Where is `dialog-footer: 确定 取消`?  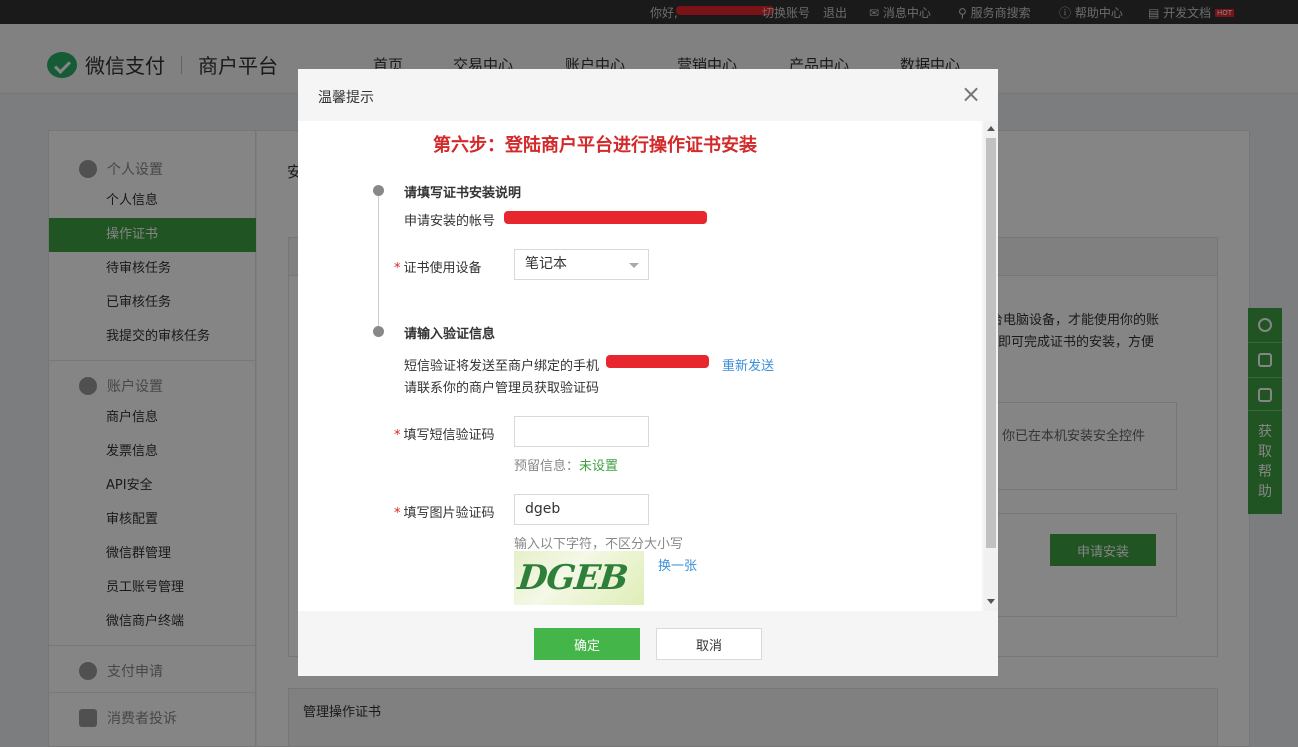
dialog-footer: 确定 取消 is located at coordinates (648, 643).